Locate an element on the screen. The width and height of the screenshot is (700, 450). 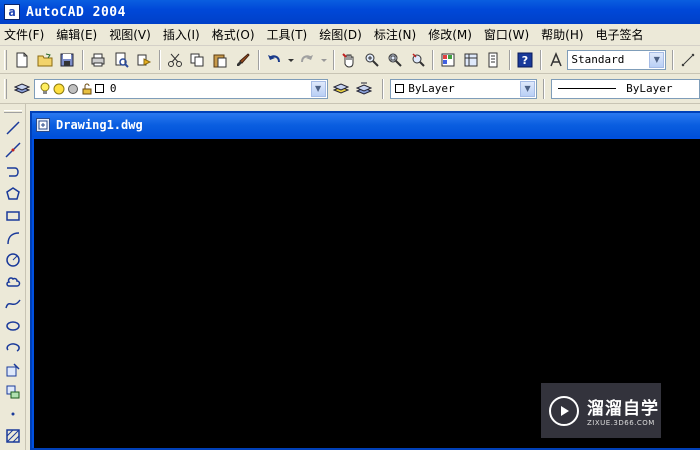
ellipse-arc-tool-button is located at coordinates (13, 348).